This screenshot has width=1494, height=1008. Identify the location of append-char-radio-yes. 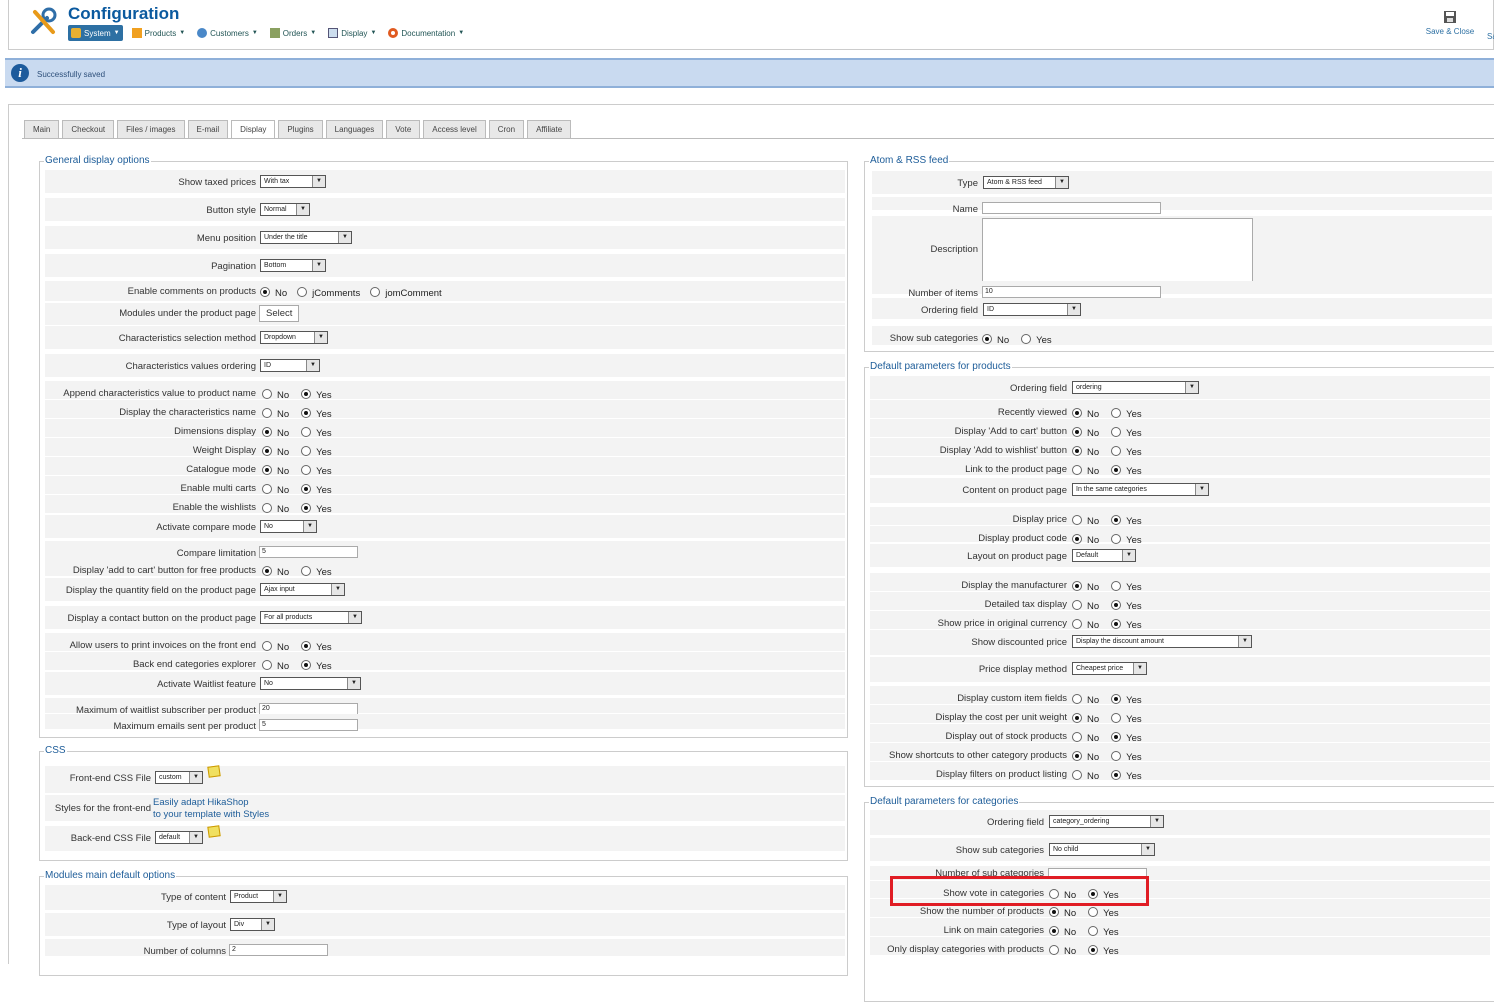
(306, 393).